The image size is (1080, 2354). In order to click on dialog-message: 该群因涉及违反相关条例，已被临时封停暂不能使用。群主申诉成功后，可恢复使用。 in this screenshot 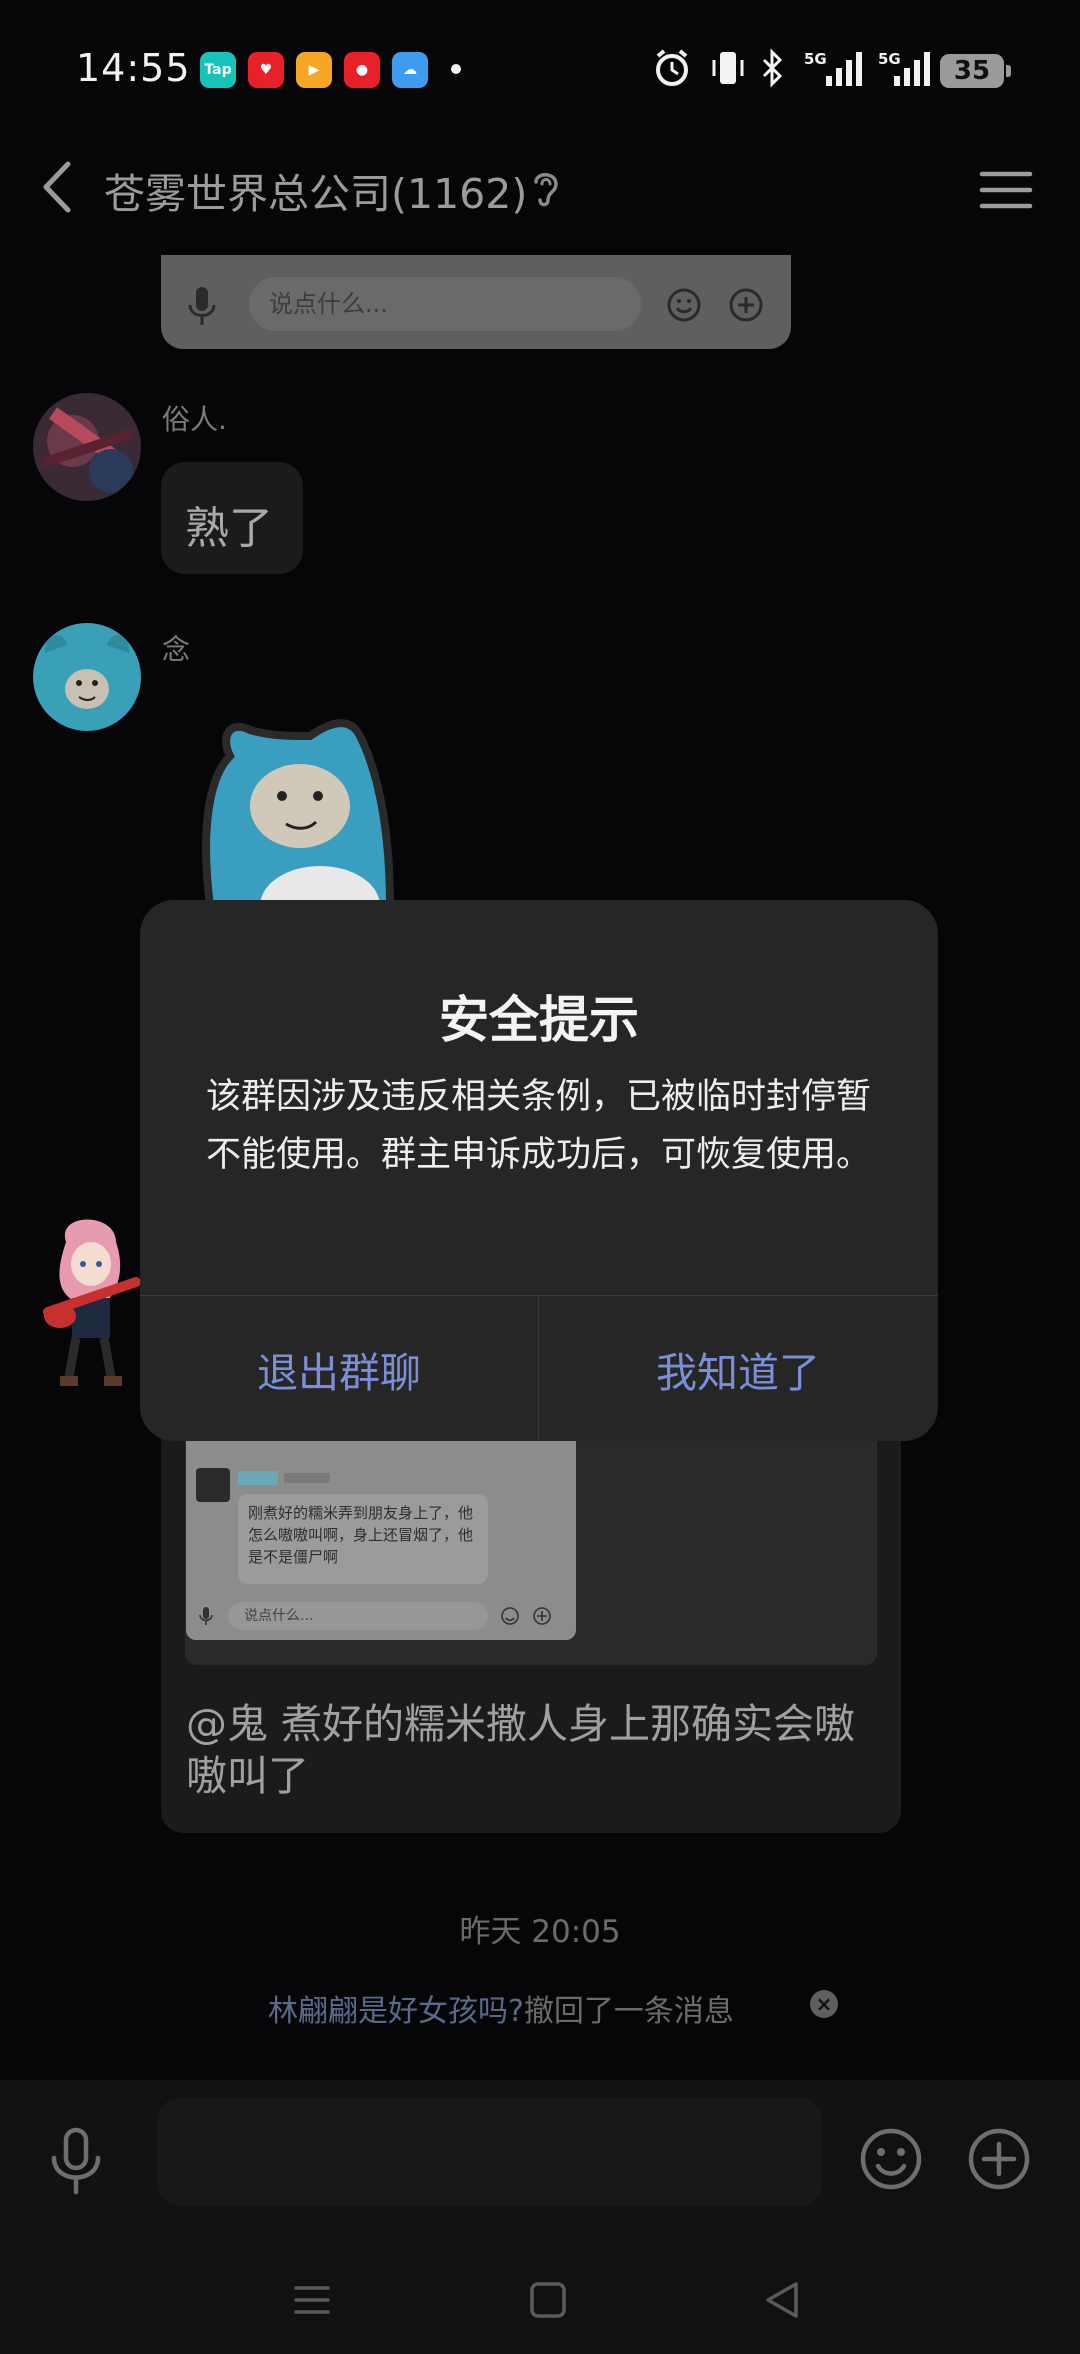, I will do `click(539, 1126)`.